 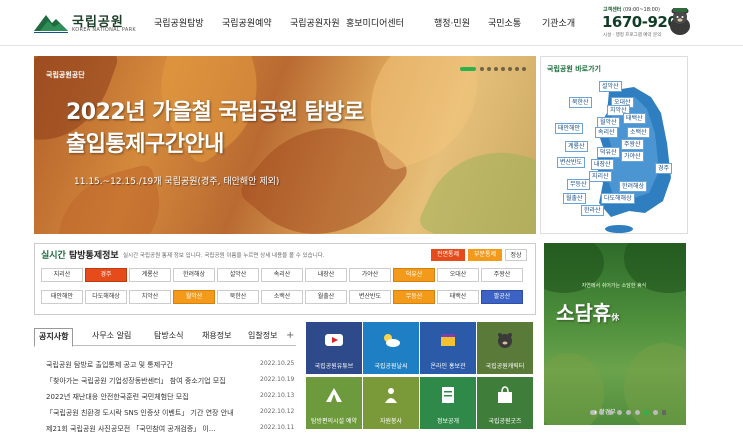 I want to click on map-park-hallyeo: 한려해상, so click(x=633, y=186).